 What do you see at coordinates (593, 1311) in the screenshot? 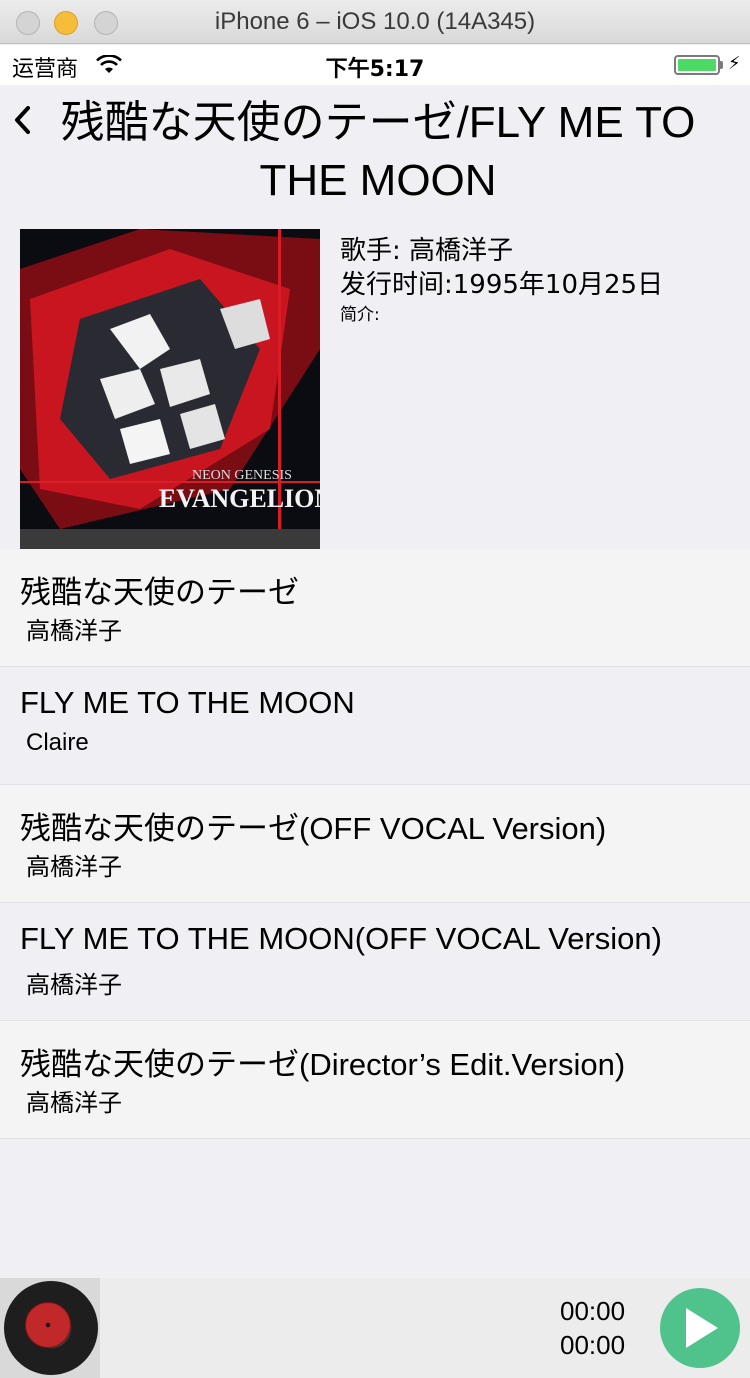
I see `elapsed-time: 00:00` at bounding box center [593, 1311].